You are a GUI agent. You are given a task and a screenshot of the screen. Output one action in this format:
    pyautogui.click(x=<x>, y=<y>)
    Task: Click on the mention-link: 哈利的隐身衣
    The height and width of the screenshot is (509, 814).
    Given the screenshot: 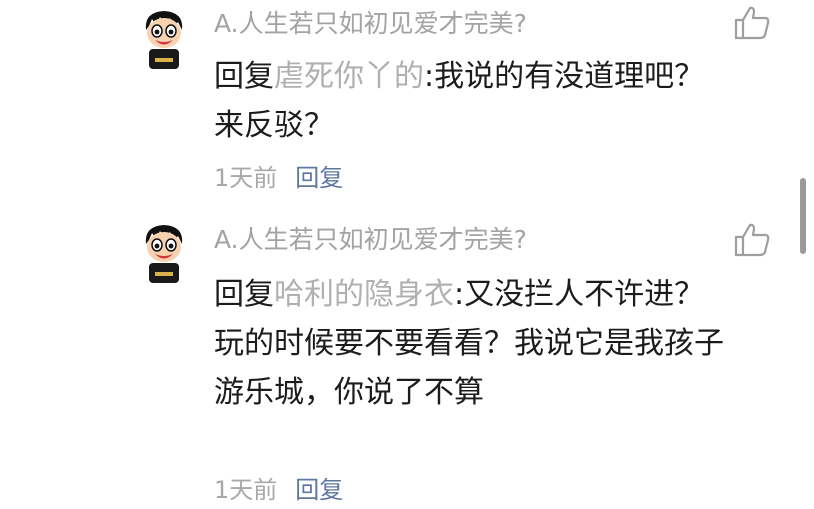 What is the action you would take?
    pyautogui.click(x=364, y=294)
    